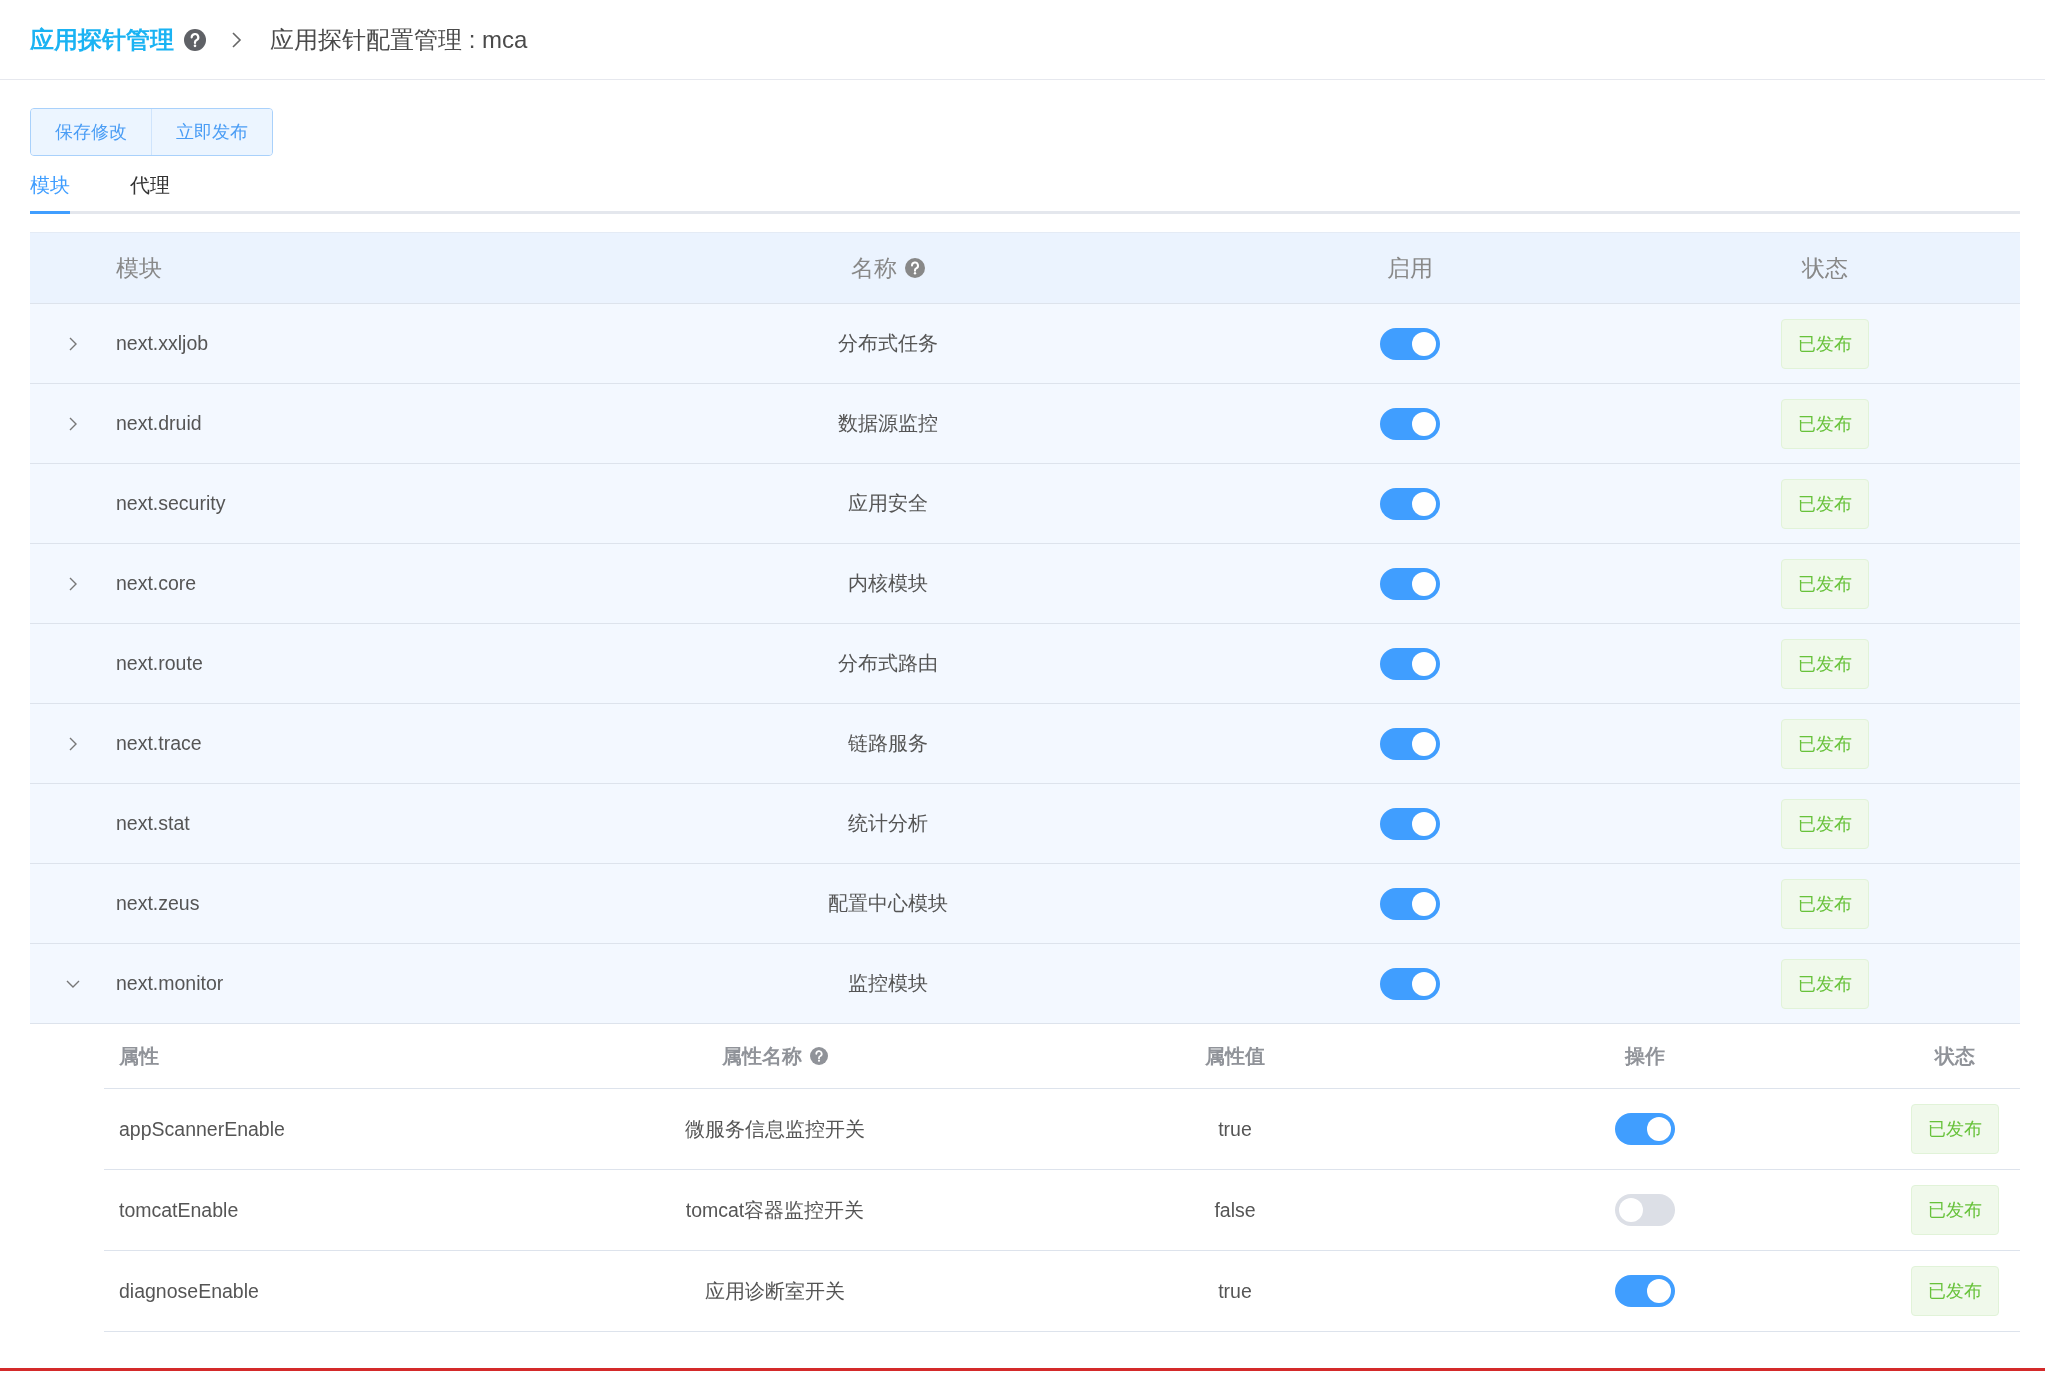 The width and height of the screenshot is (2045, 1377). Describe the element at coordinates (170, 983) in the screenshot. I see `table-cell: next.monitor` at that location.